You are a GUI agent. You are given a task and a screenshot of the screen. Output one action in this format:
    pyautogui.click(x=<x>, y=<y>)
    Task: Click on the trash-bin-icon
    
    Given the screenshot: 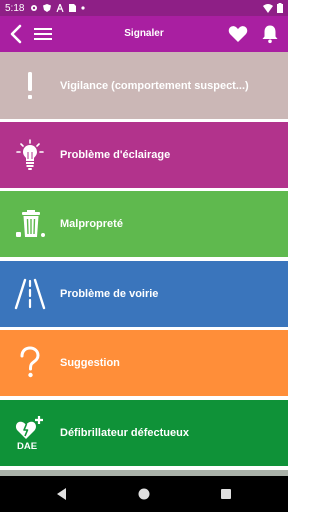 What is the action you would take?
    pyautogui.click(x=30, y=224)
    